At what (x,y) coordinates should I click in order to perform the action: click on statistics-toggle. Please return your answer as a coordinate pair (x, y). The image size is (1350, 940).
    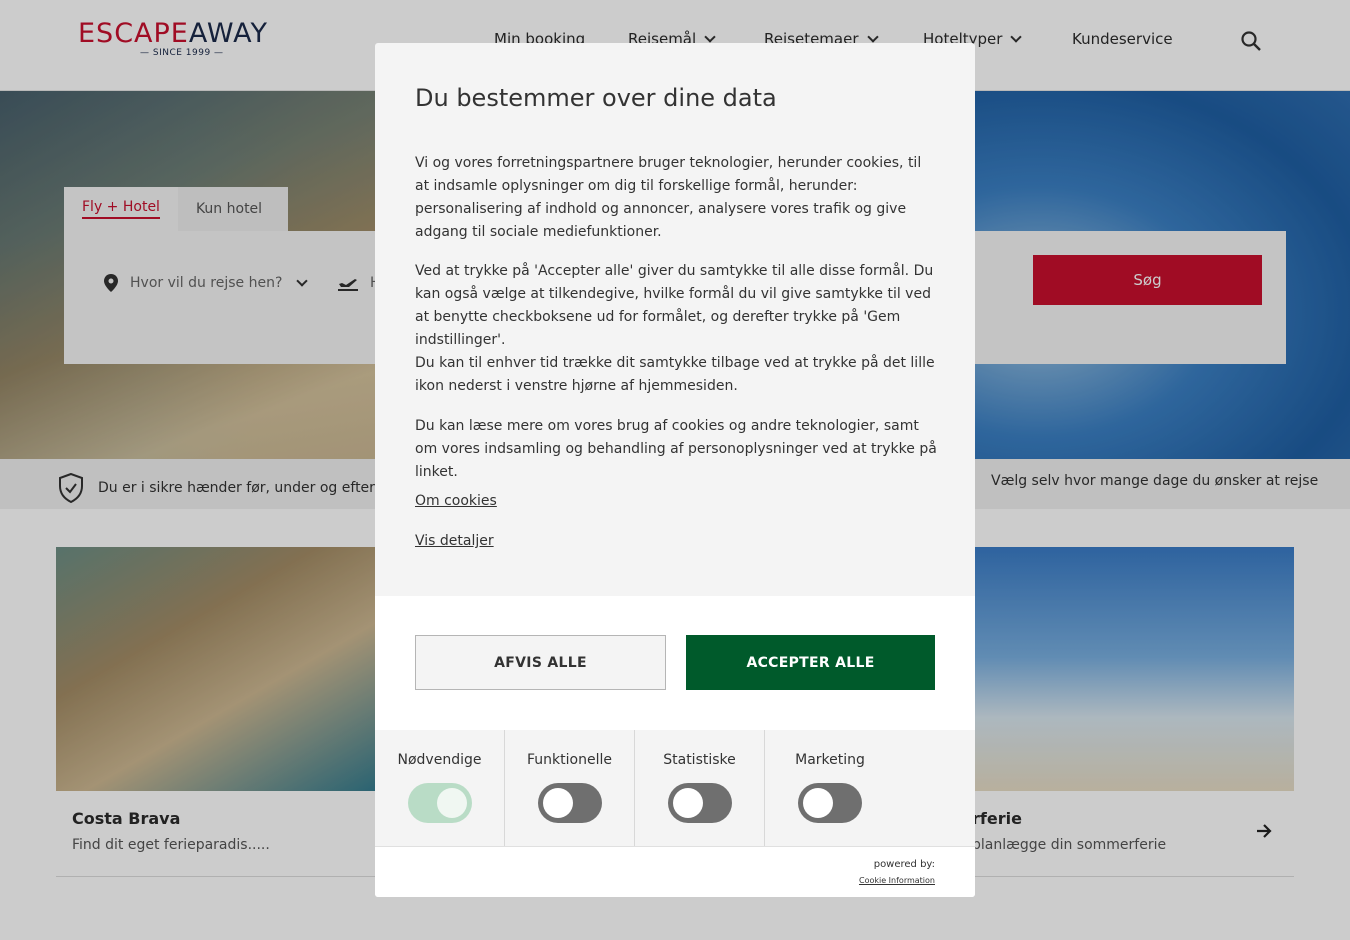
    Looking at the image, I should click on (700, 803).